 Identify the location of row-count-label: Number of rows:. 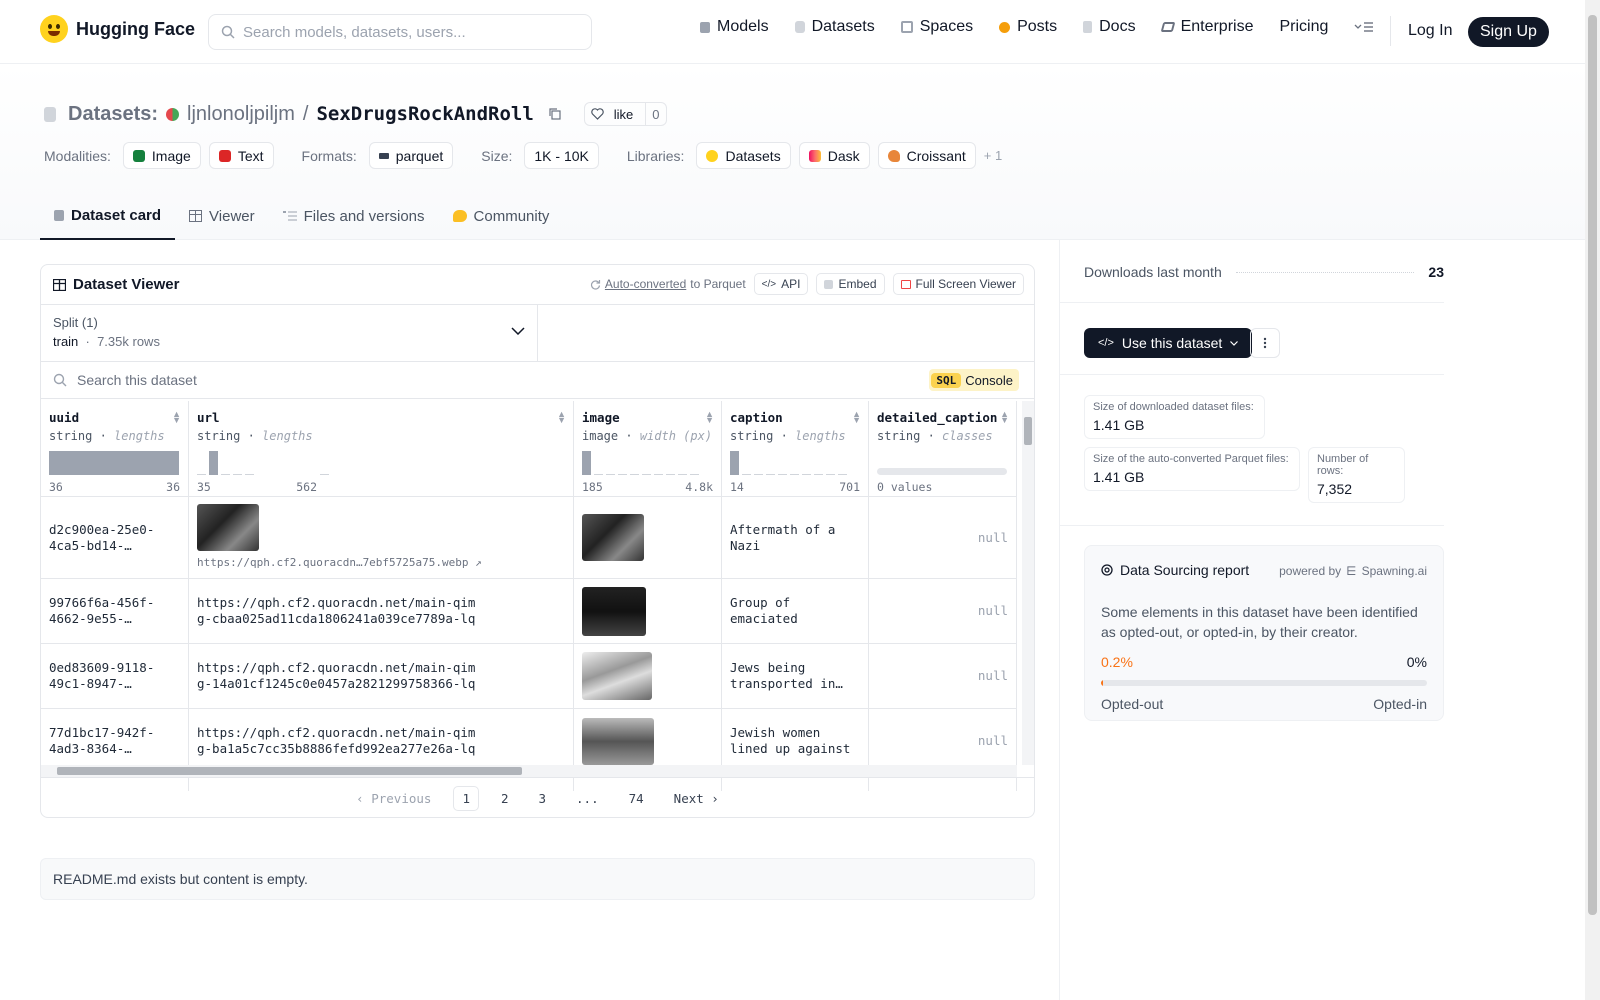
(1343, 465).